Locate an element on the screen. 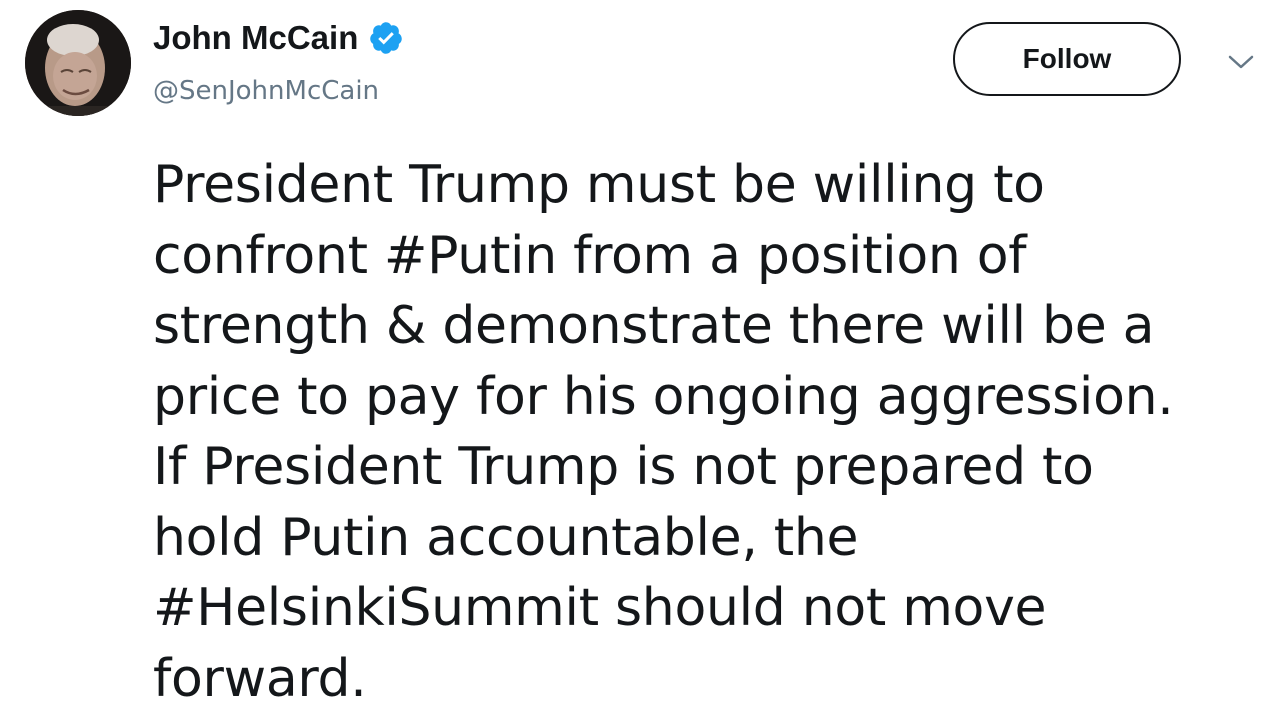 The image size is (1280, 720). profile-photo is located at coordinates (78, 63).